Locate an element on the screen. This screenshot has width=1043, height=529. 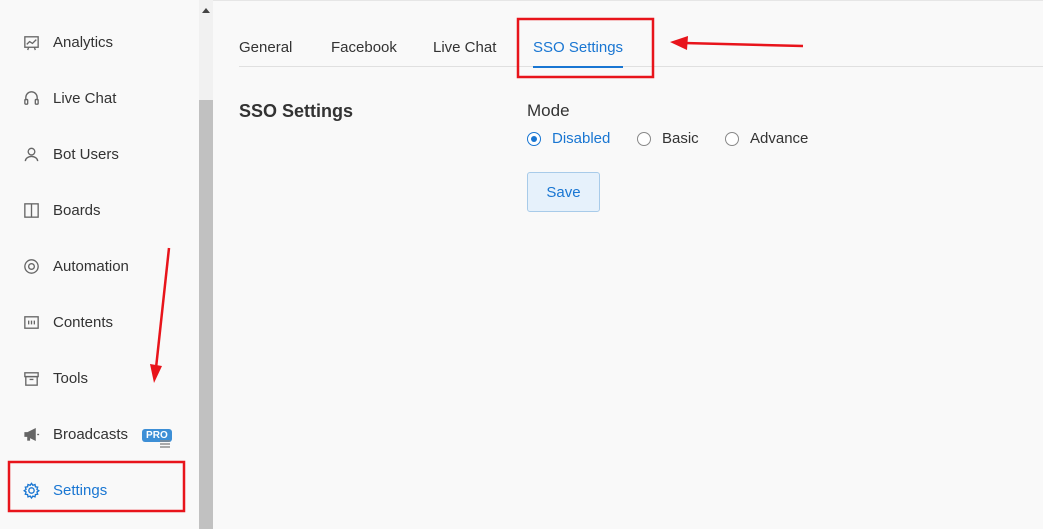
sidebar-item-boards: Boards is located at coordinates (61, 210).